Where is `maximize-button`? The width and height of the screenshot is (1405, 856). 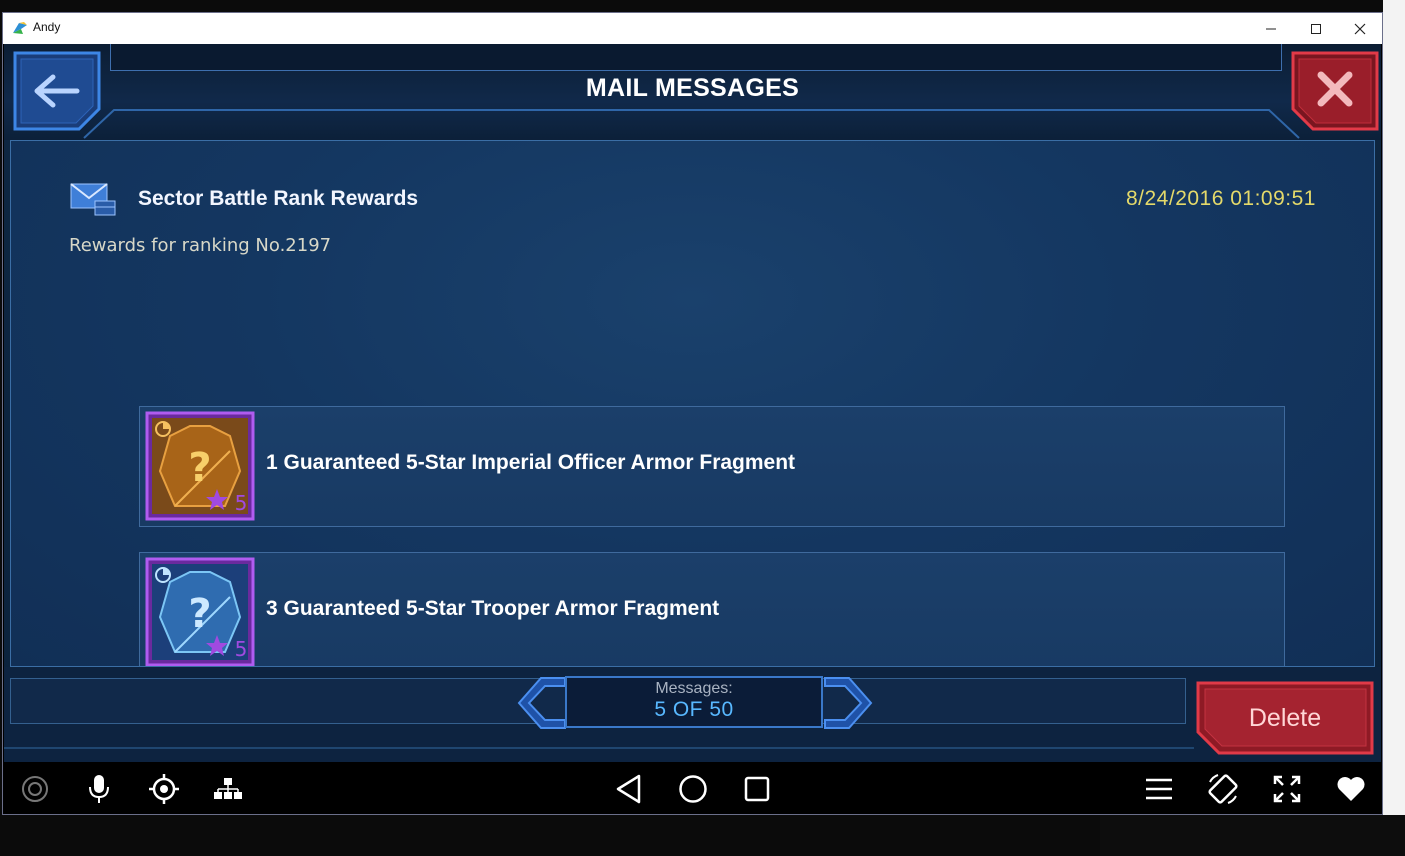 maximize-button is located at coordinates (1316, 28).